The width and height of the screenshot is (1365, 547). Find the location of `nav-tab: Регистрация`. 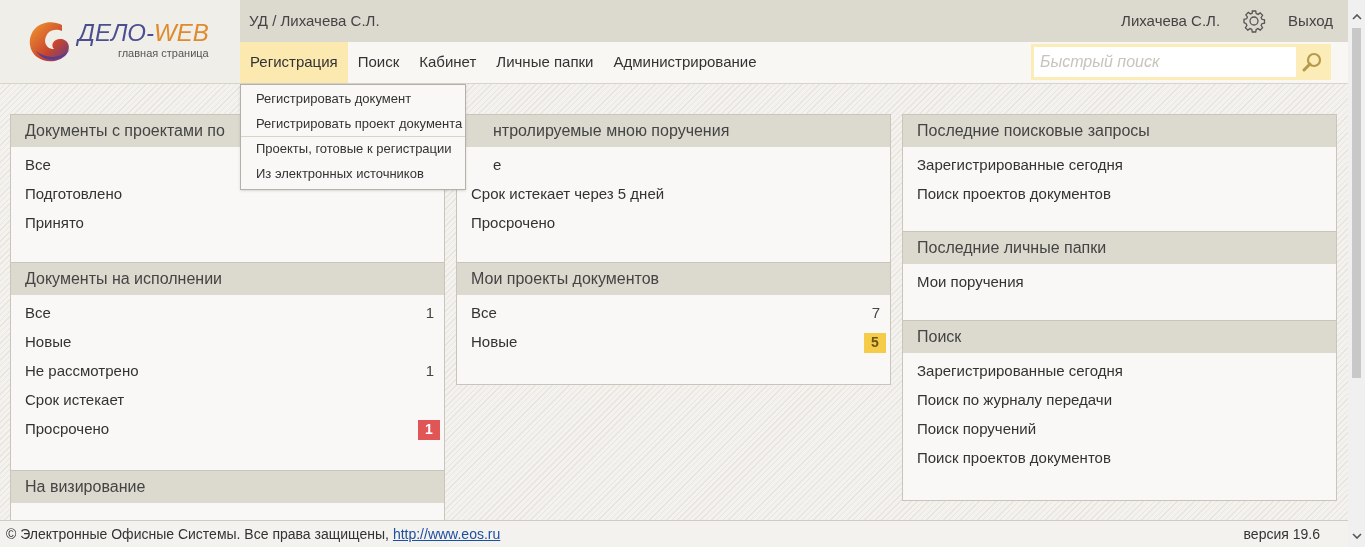

nav-tab: Регистрация is located at coordinates (294, 62).